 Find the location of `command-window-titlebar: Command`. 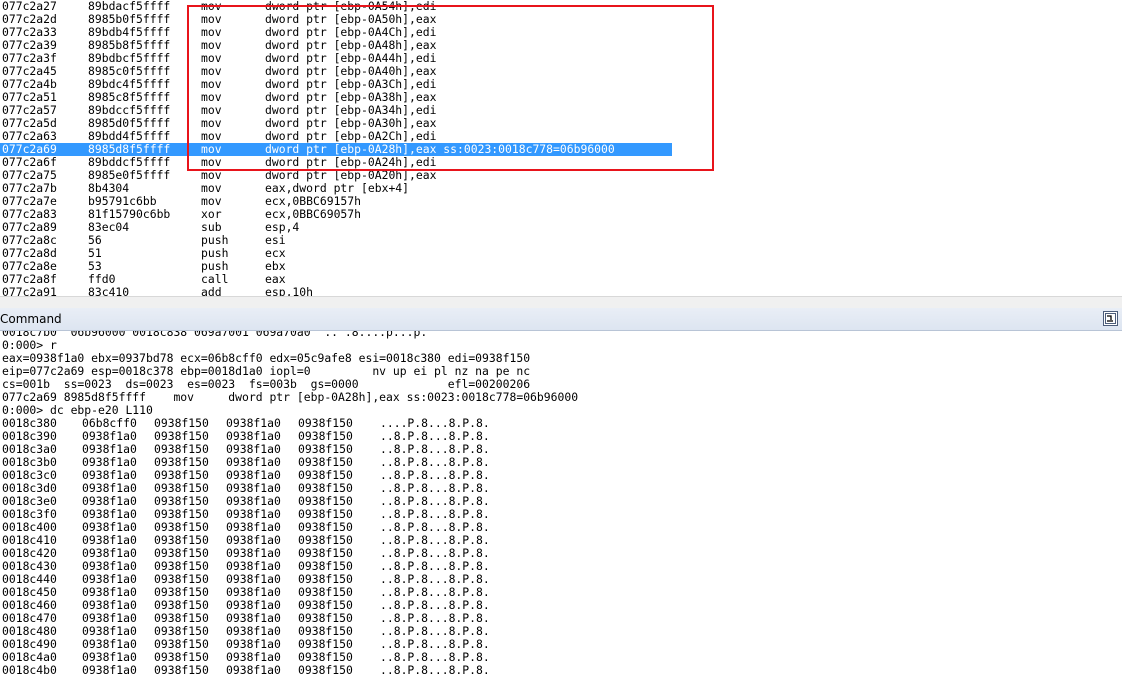

command-window-titlebar: Command is located at coordinates (561, 319).